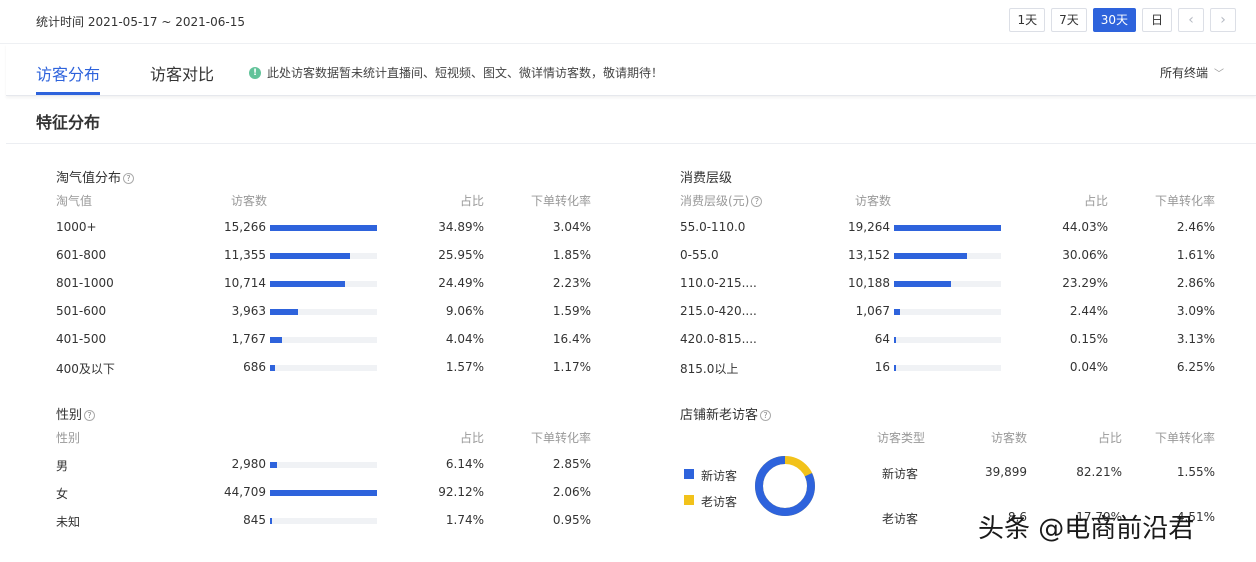  Describe the element at coordinates (1069, 20) in the screenshot. I see `range-7-day-button: 7天` at that location.